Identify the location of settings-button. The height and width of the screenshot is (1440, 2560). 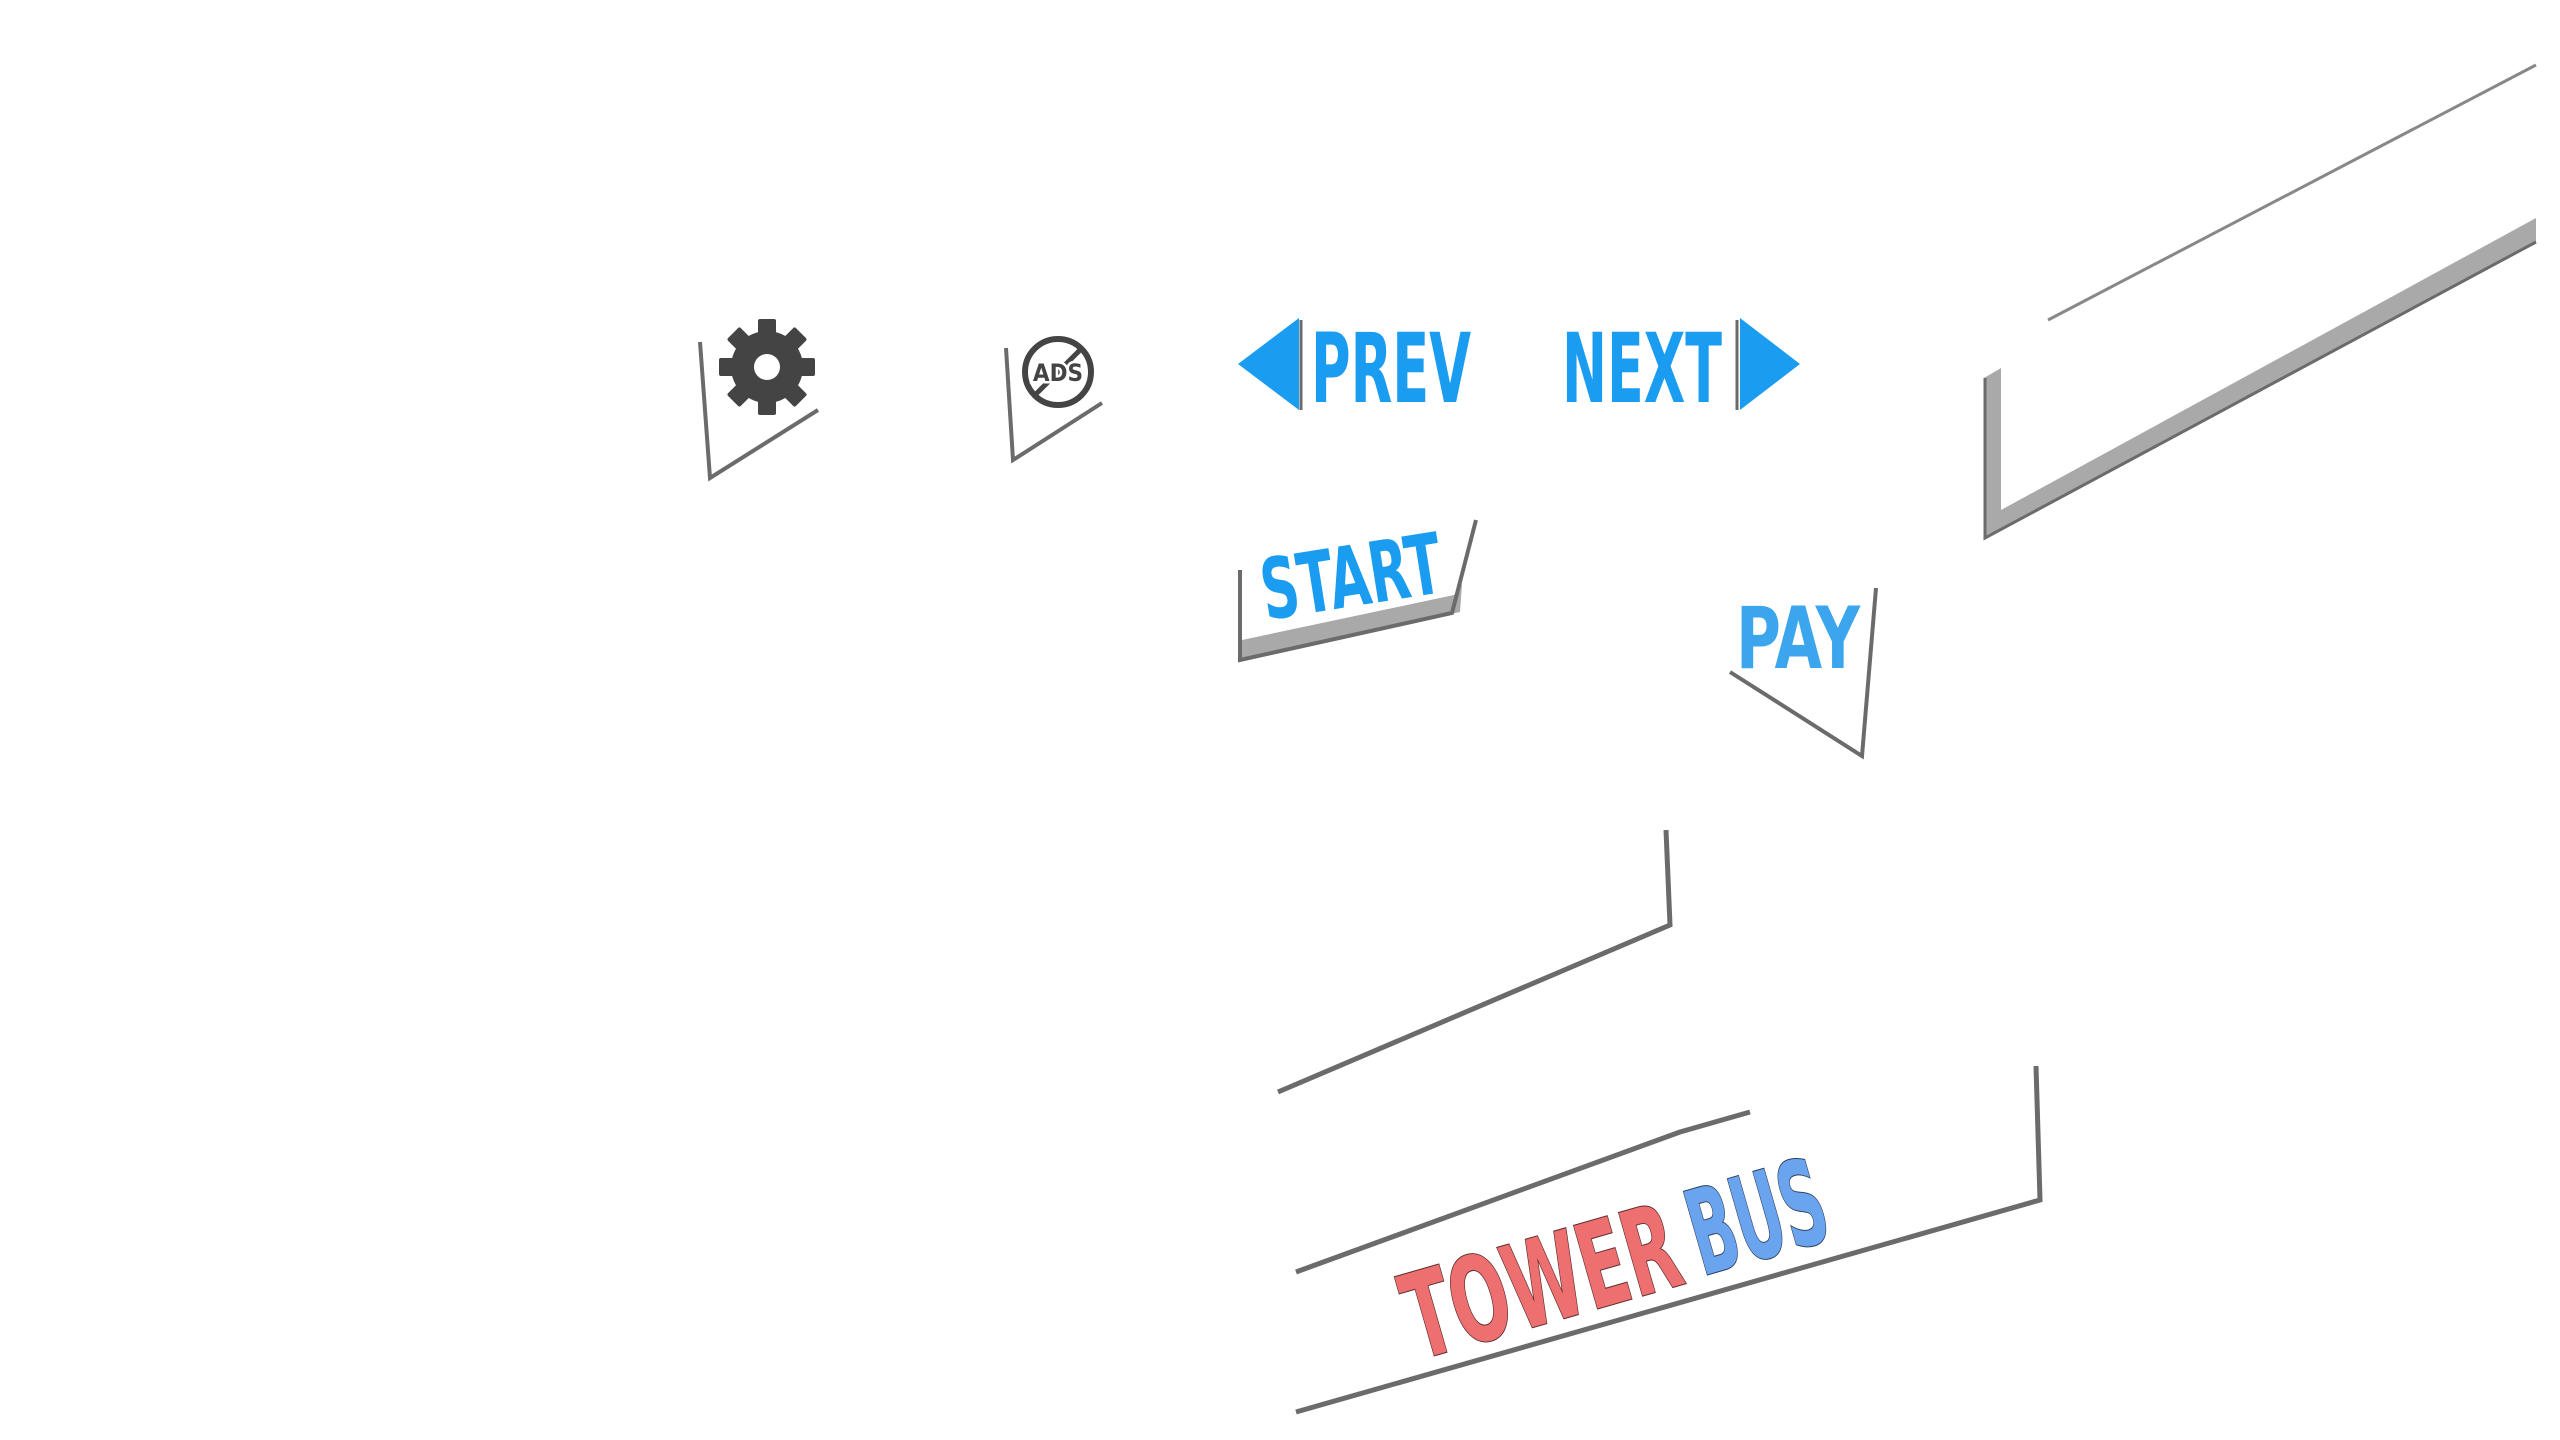
(759, 400).